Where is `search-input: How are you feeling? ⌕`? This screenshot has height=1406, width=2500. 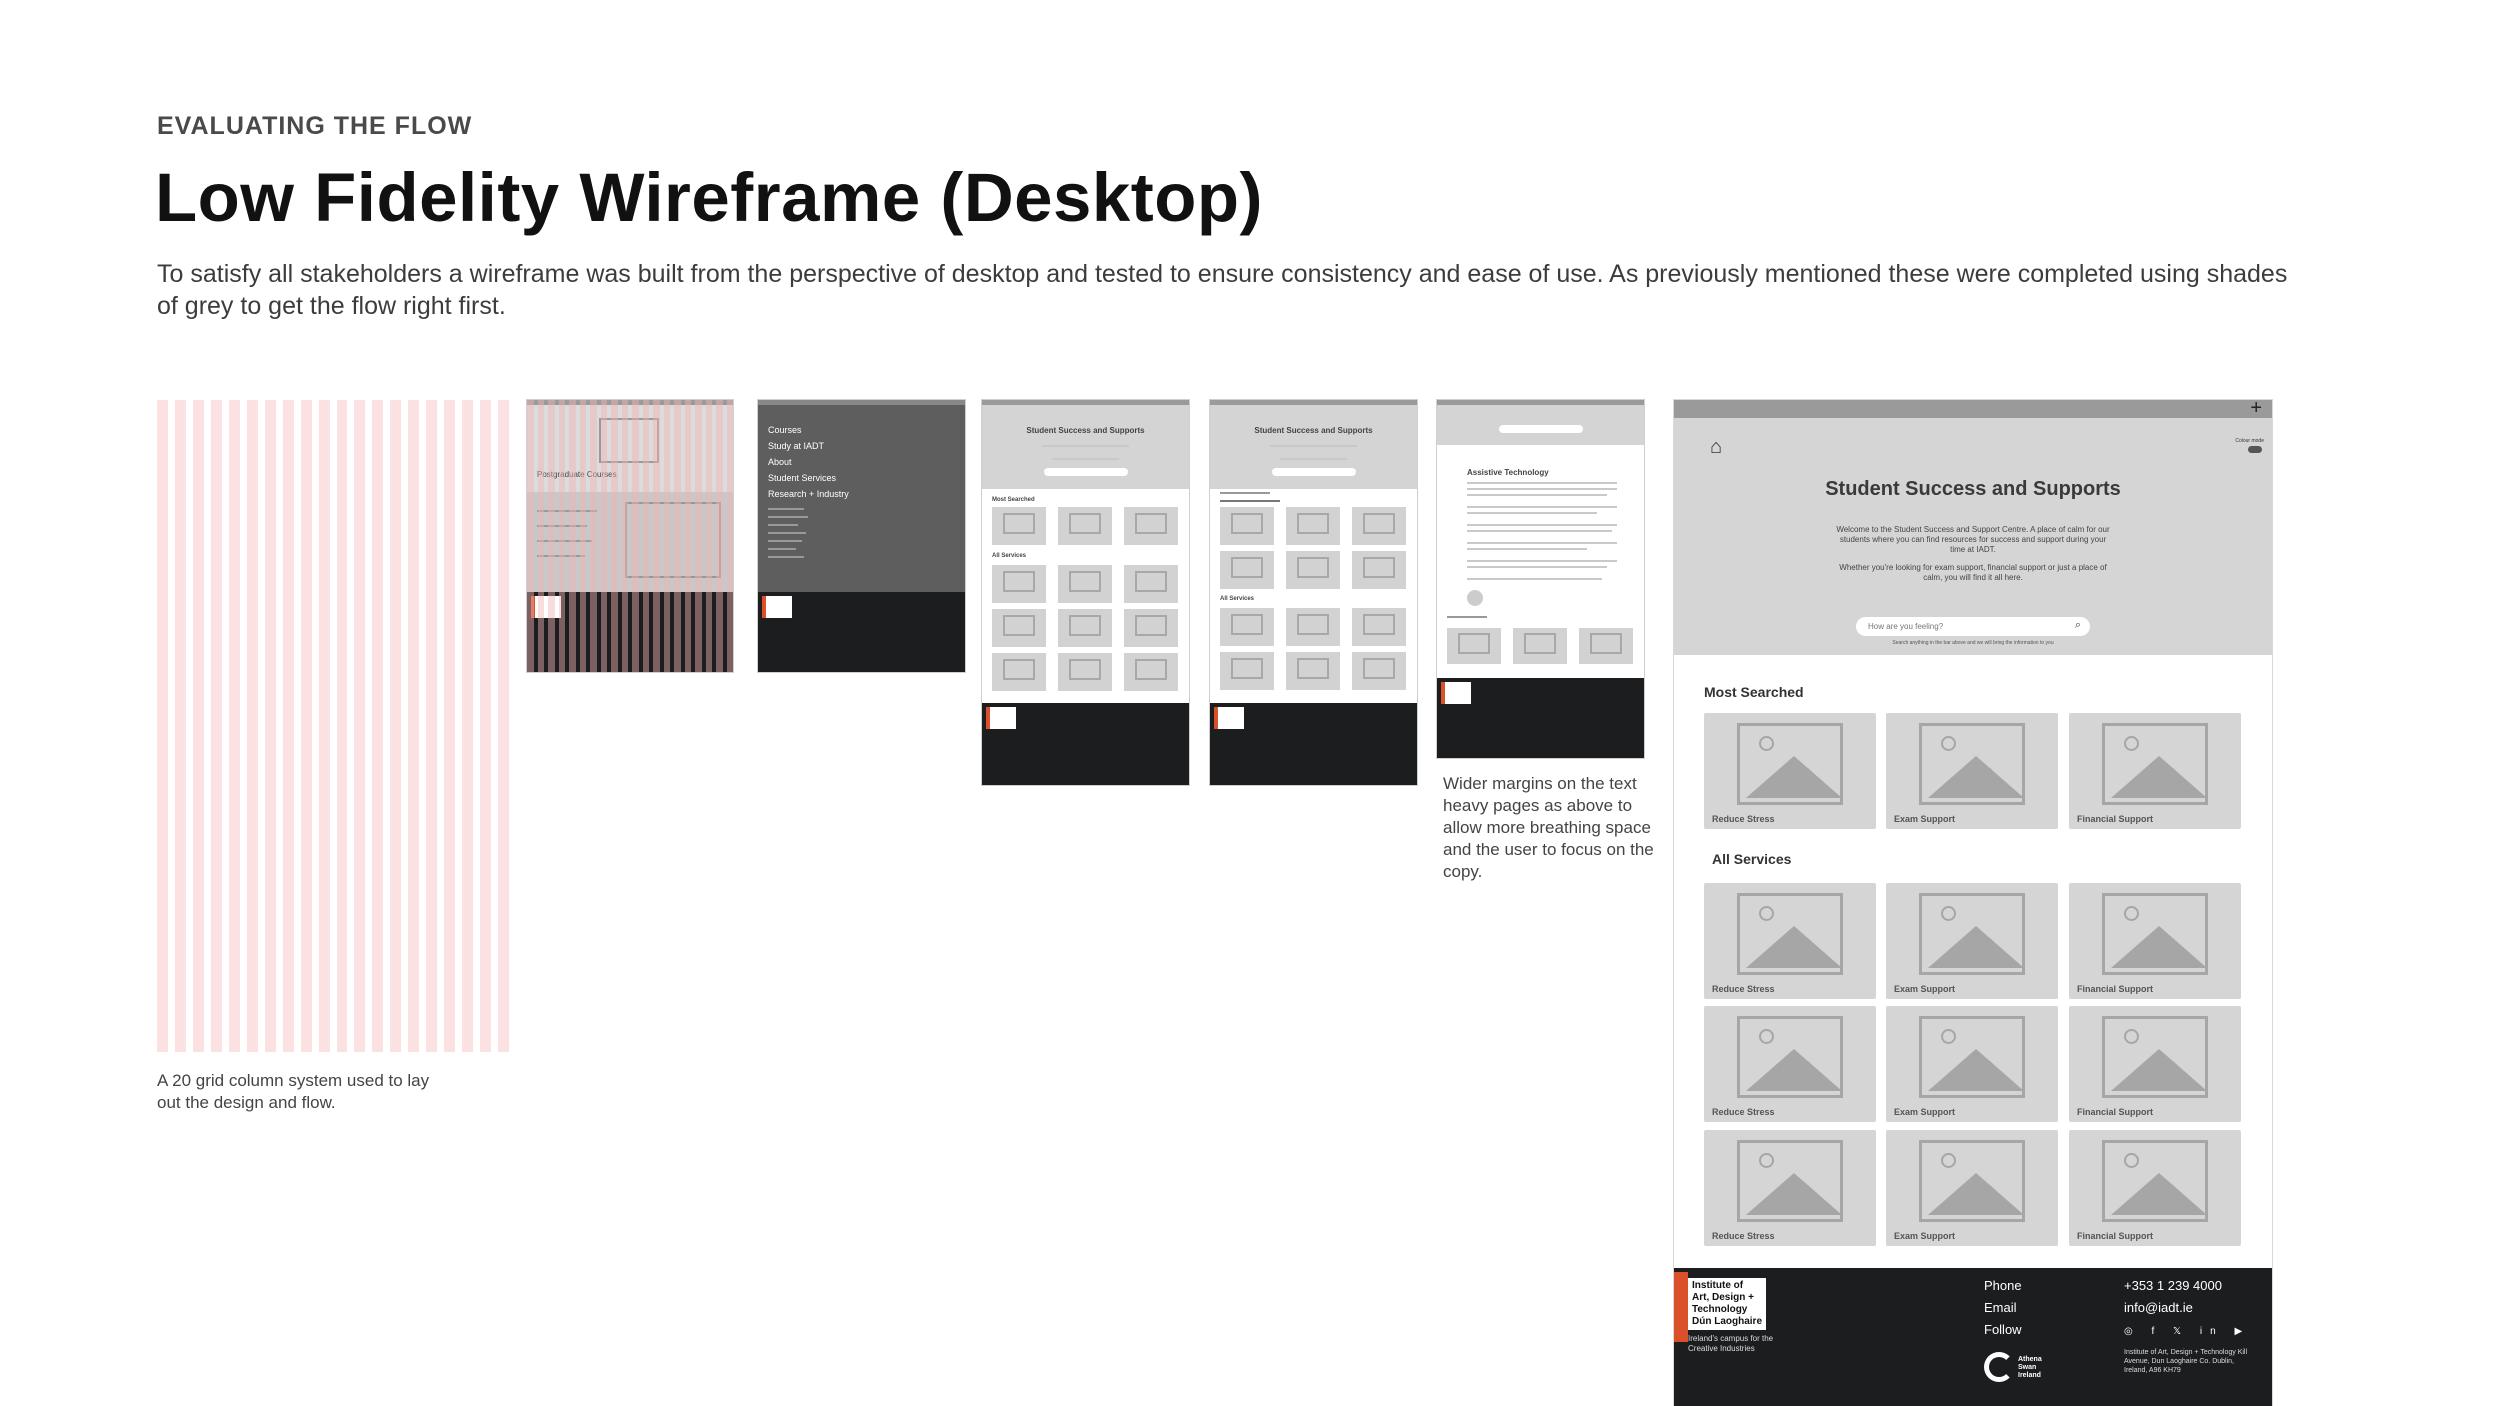
search-input: How are you feeling? ⌕ is located at coordinates (1973, 626).